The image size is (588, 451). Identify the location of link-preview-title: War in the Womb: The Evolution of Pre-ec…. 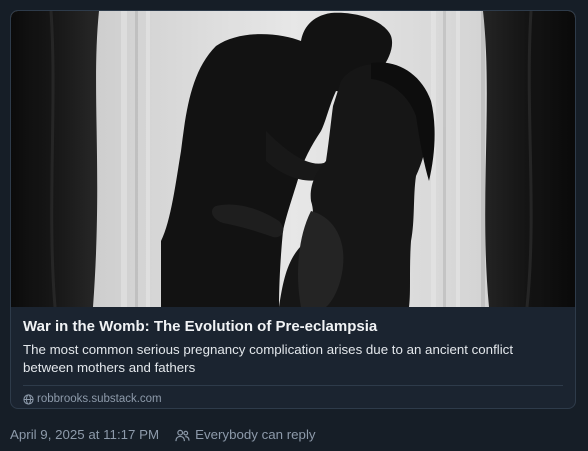
(200, 326).